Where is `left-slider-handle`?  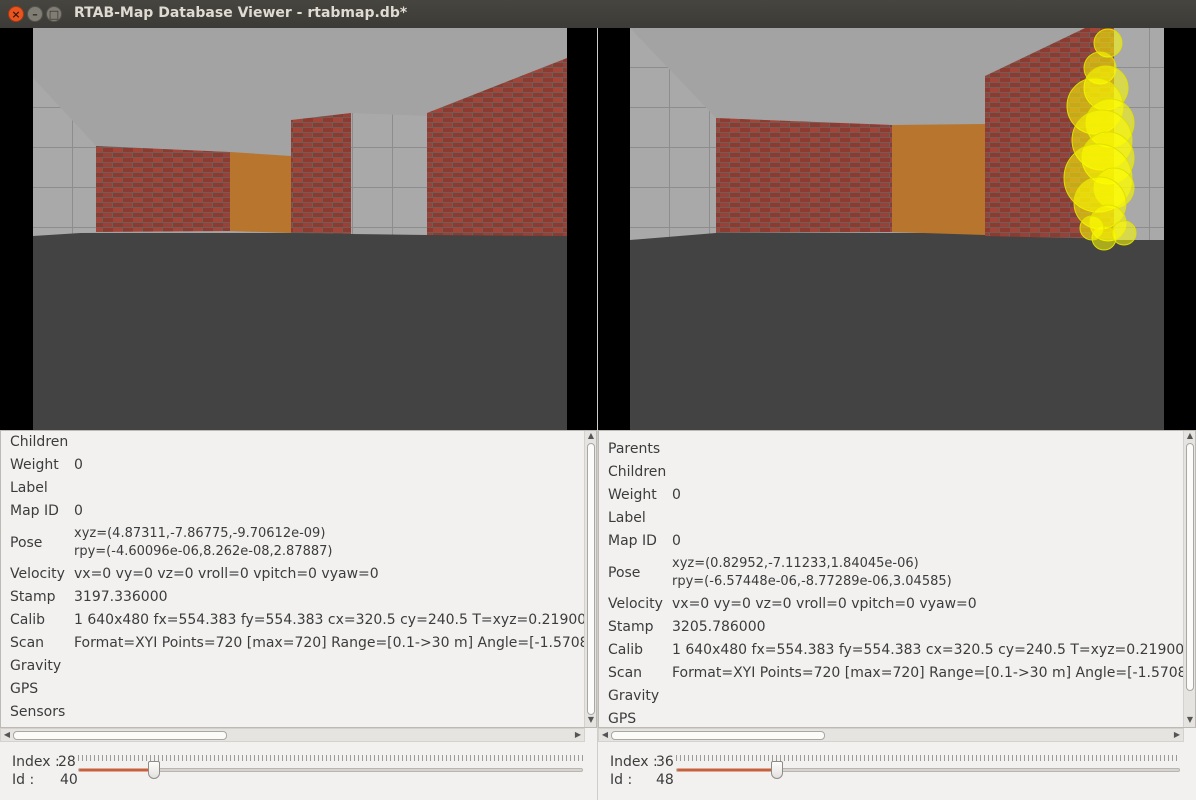 left-slider-handle is located at coordinates (153, 770).